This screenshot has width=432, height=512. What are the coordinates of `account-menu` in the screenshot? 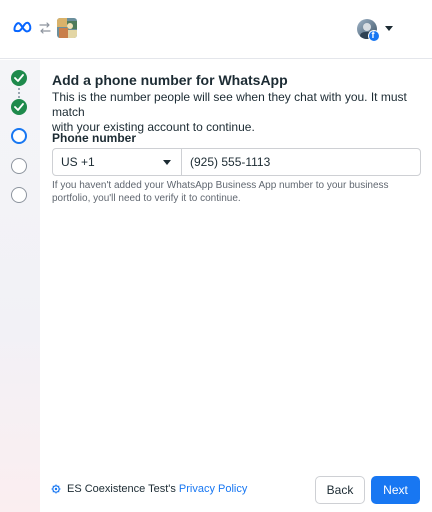 It's located at (377, 29).